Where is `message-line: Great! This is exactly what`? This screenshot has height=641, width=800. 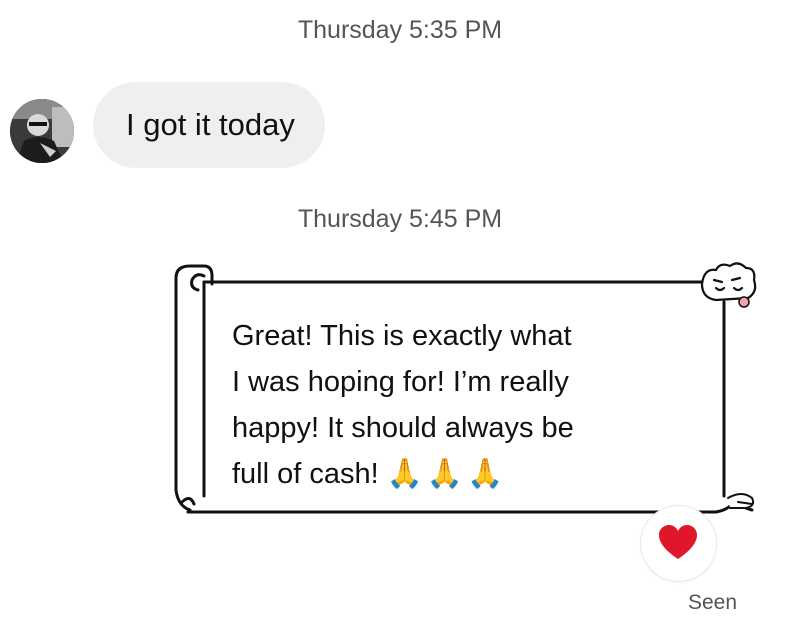 message-line: Great! This is exactly what is located at coordinates (402, 336).